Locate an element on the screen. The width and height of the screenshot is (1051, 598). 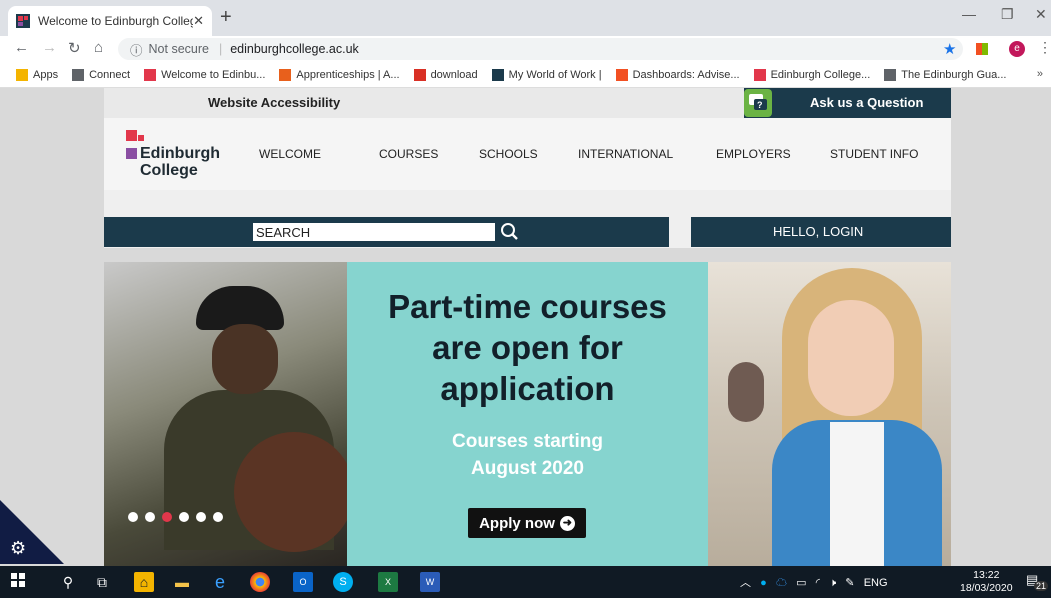
headline-line: Part-time courses is located at coordinates (527, 306).